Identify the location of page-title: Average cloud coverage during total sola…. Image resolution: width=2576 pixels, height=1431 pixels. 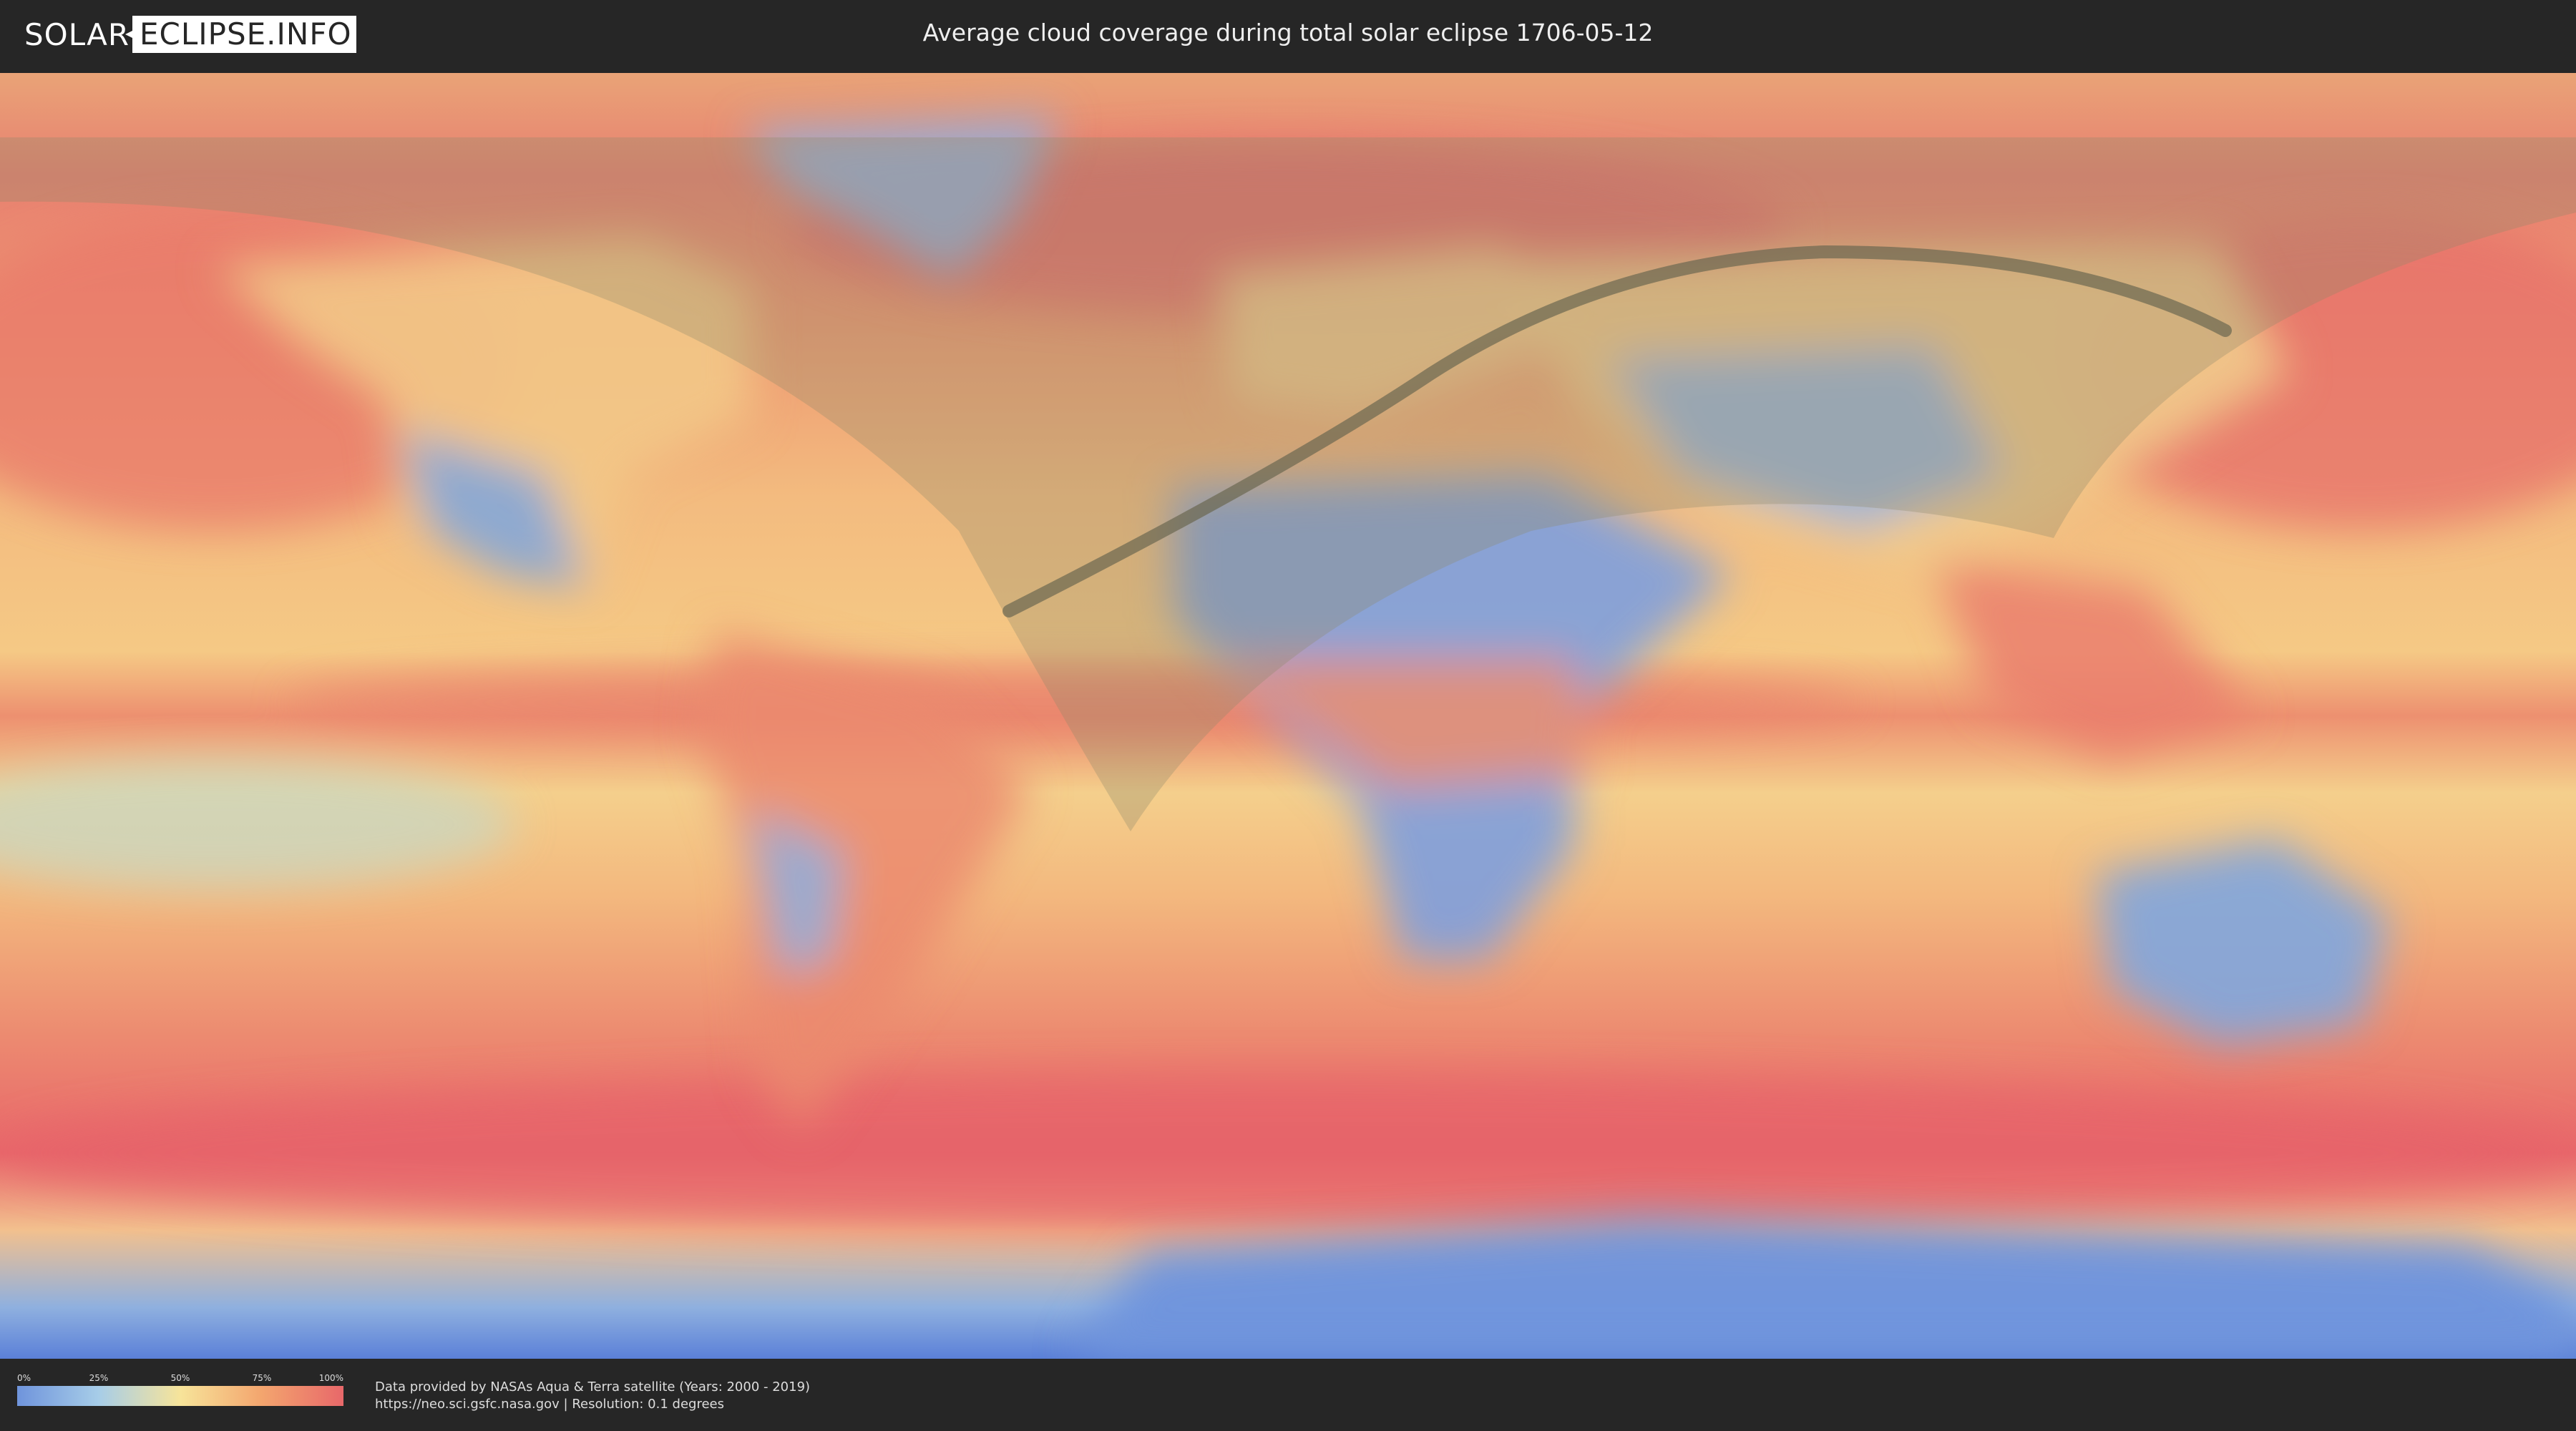
(1288, 33).